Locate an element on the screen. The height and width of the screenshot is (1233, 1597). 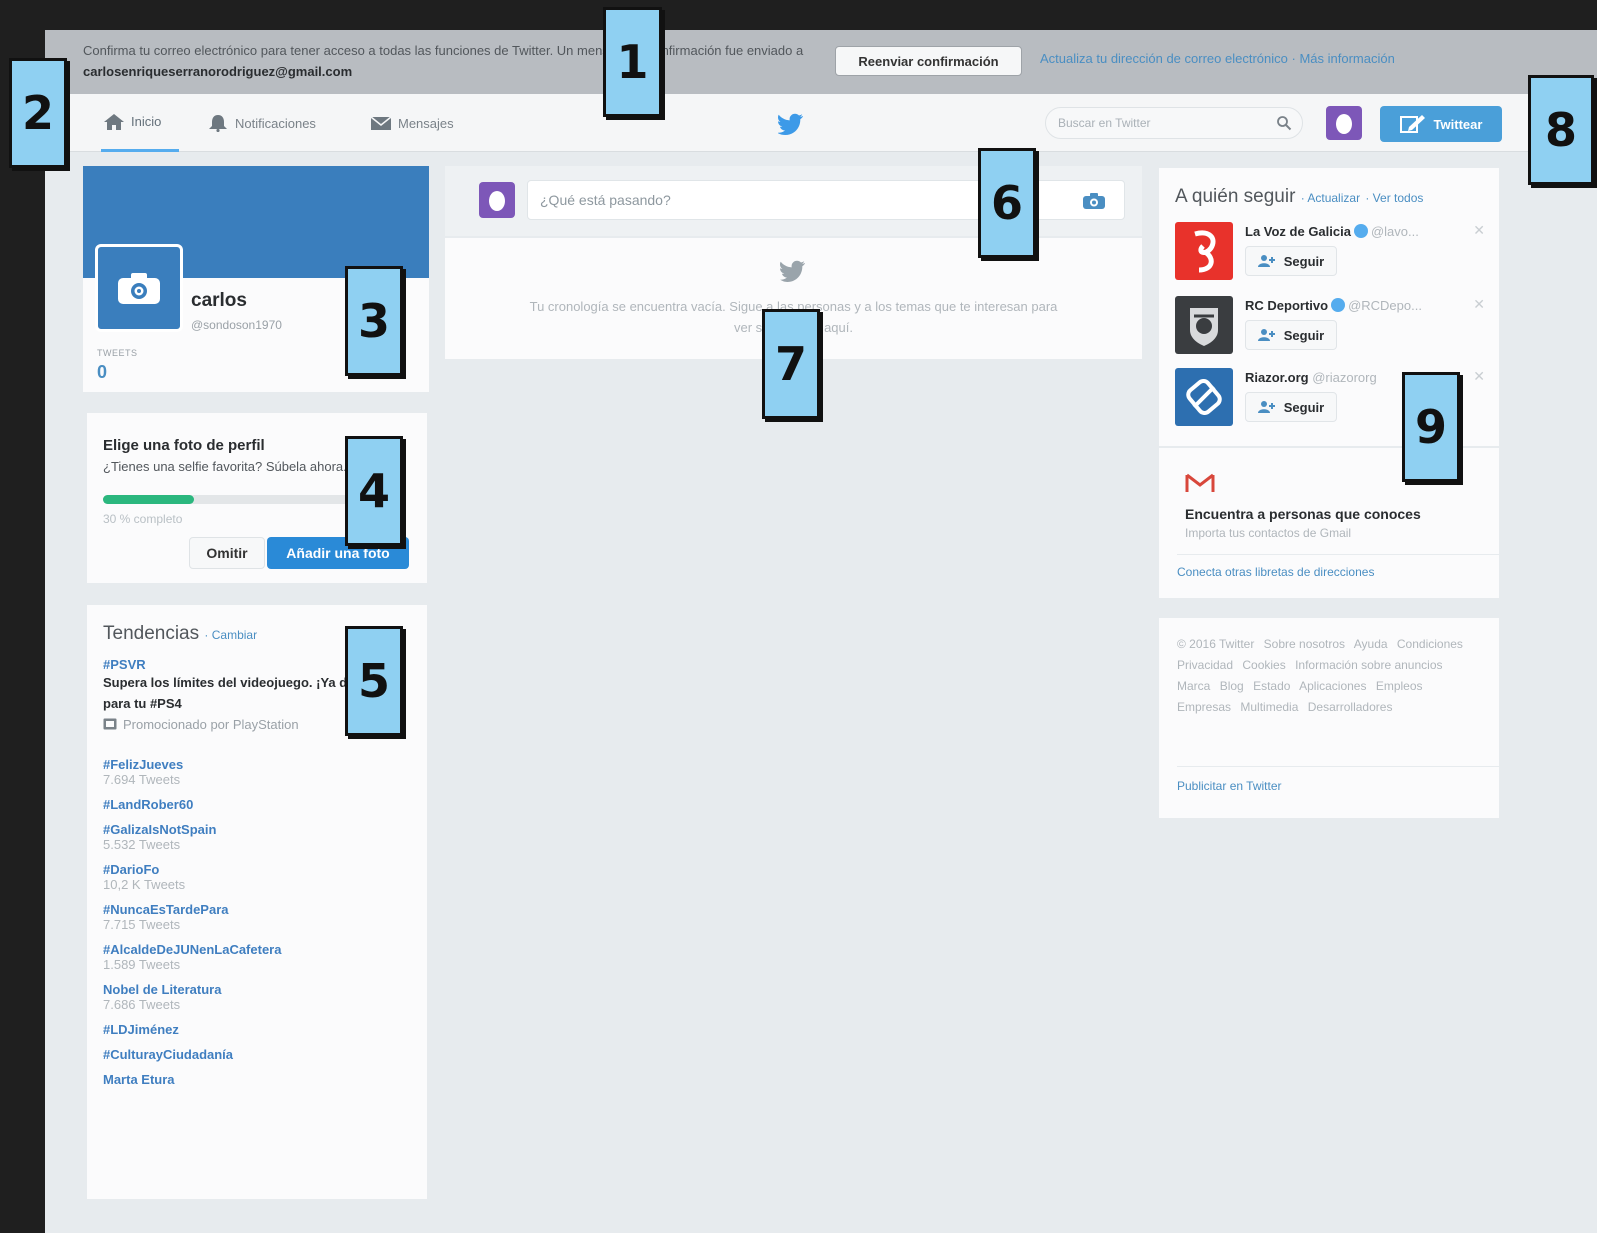
trend-tag: #DarioFo is located at coordinates (263, 869).